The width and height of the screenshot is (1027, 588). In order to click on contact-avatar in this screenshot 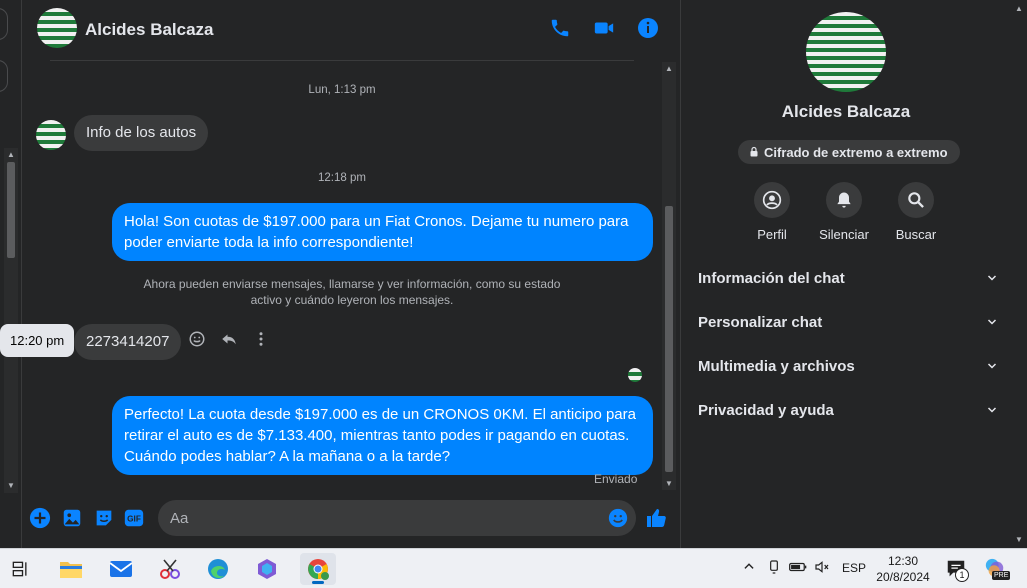, I will do `click(57, 28)`.